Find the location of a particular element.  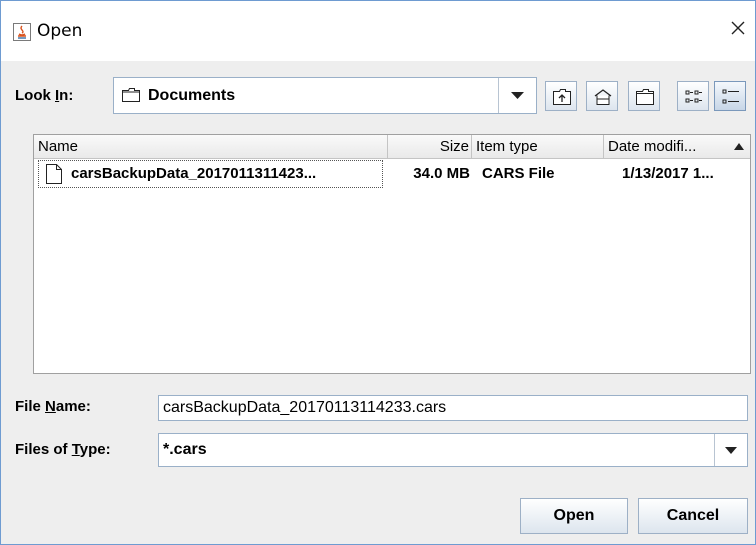

up-one-level-icon is located at coordinates (562, 97).